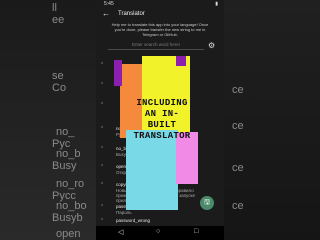  What do you see at coordinates (121, 166) in the screenshot?
I see `string-key: open` at bounding box center [121, 166].